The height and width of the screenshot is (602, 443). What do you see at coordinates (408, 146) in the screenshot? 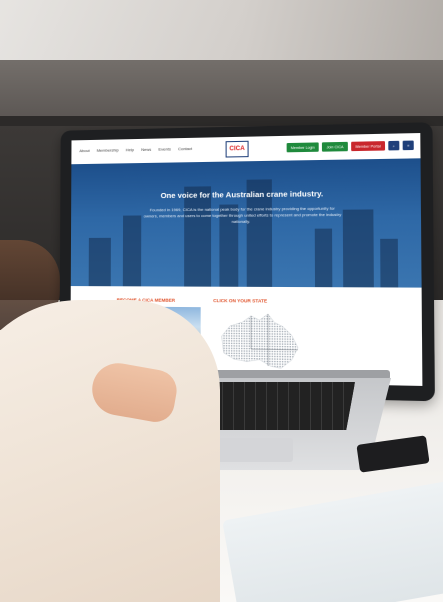
I see `menu-icon: ≡` at bounding box center [408, 146].